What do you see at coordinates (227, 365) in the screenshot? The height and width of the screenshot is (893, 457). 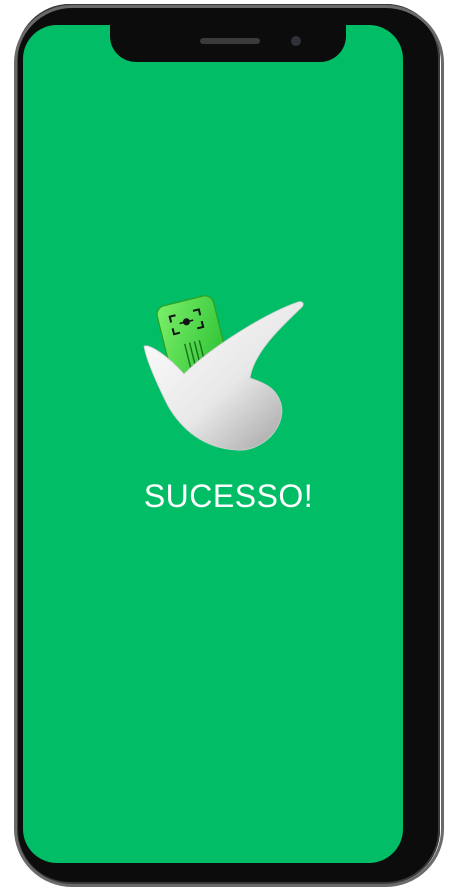 I see `success-check-with-card-icon` at bounding box center [227, 365].